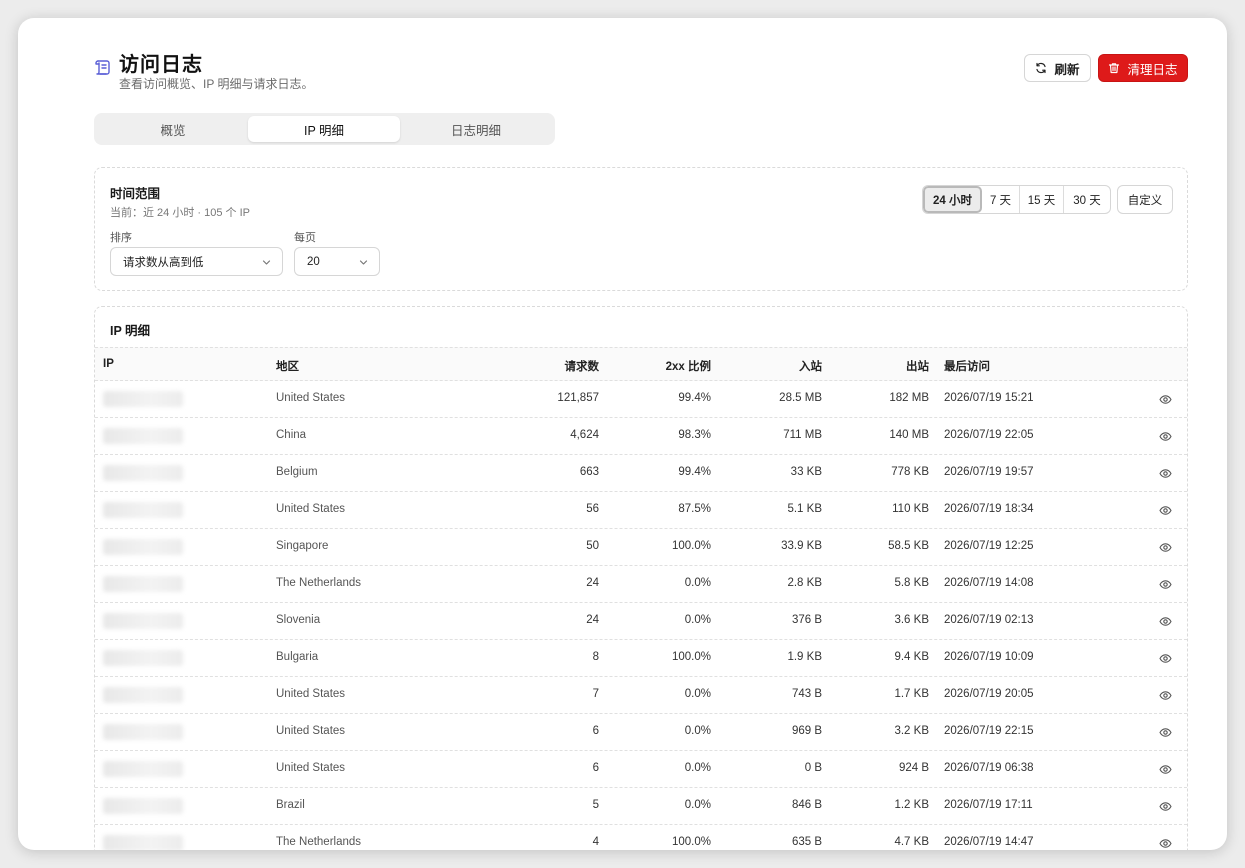  What do you see at coordinates (1087, 199) in the screenshot?
I see `range-30d-button: 30 天` at bounding box center [1087, 199].